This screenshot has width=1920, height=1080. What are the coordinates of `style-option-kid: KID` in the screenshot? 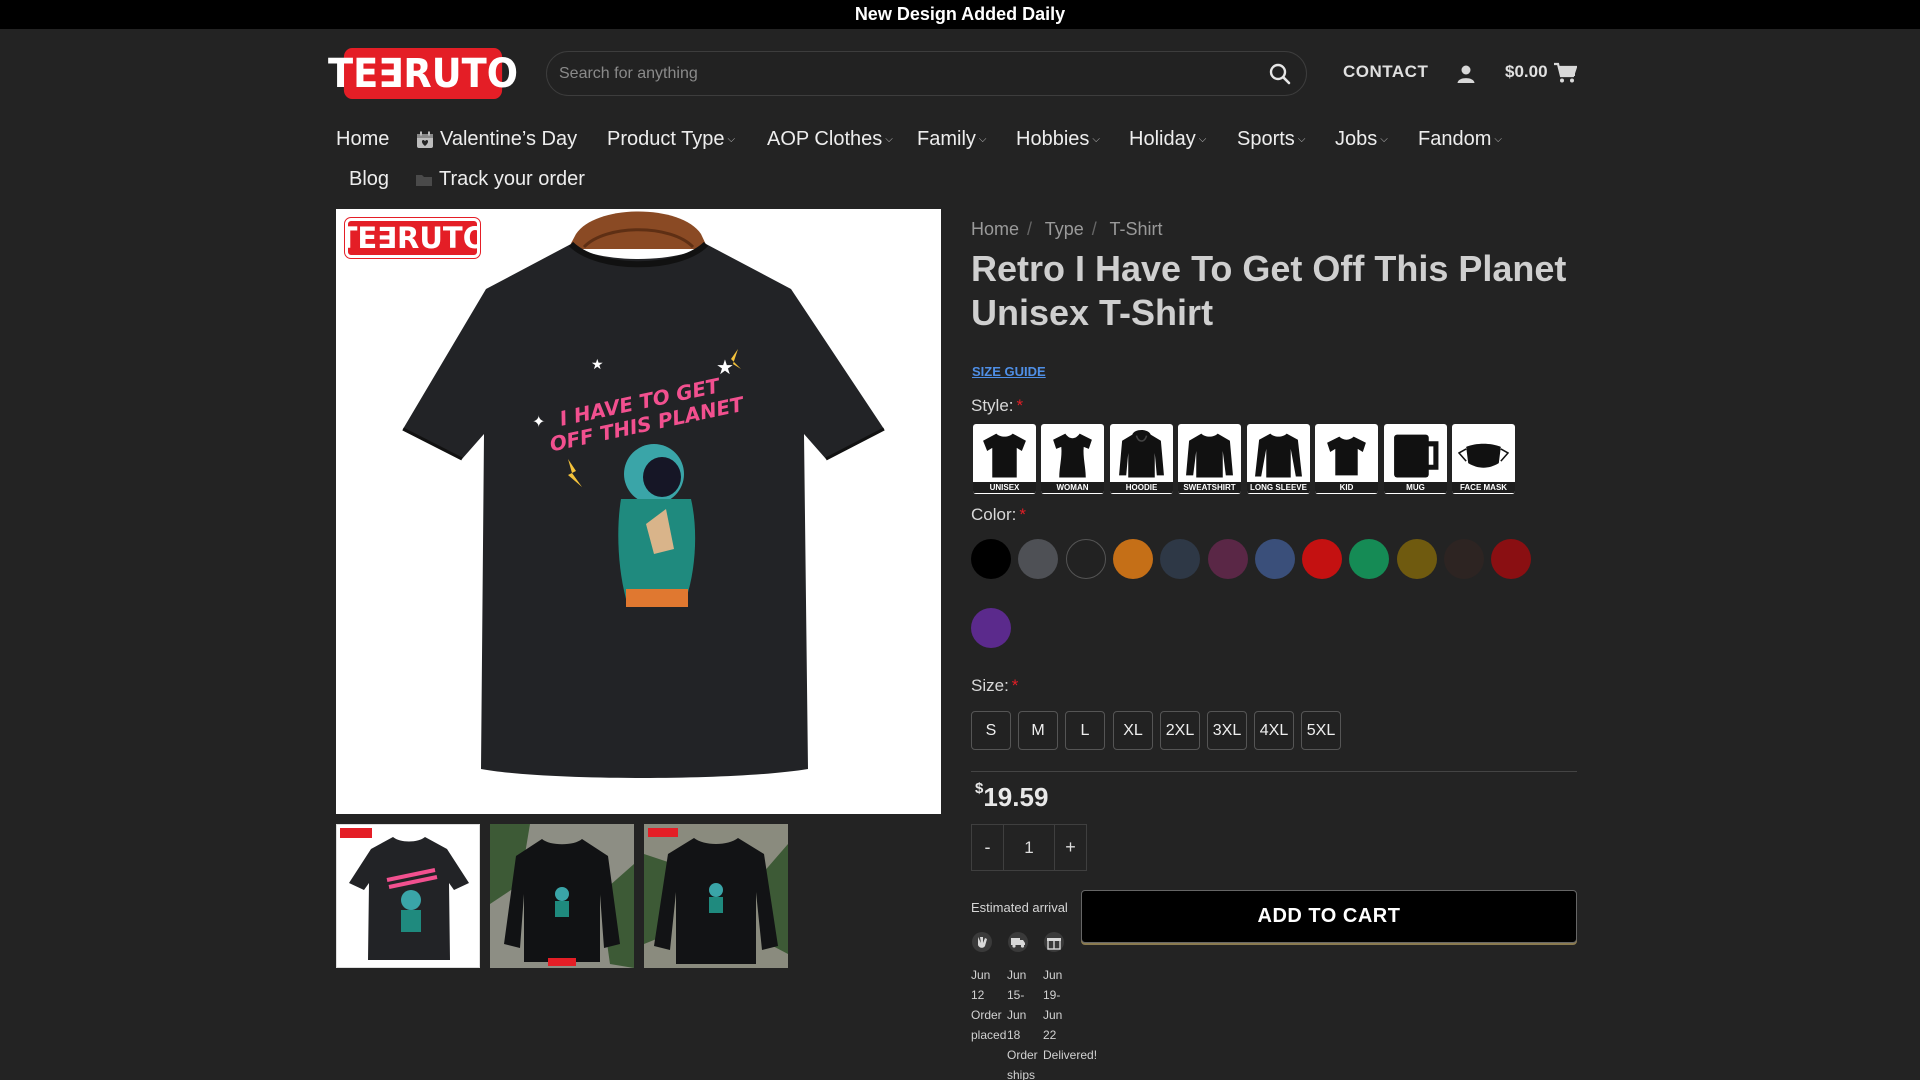 It's located at (1346, 459).